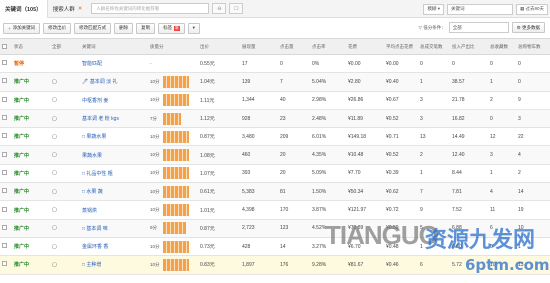  What do you see at coordinates (171, 28) in the screenshot?
I see `tag-button: 标签新` at bounding box center [171, 28].